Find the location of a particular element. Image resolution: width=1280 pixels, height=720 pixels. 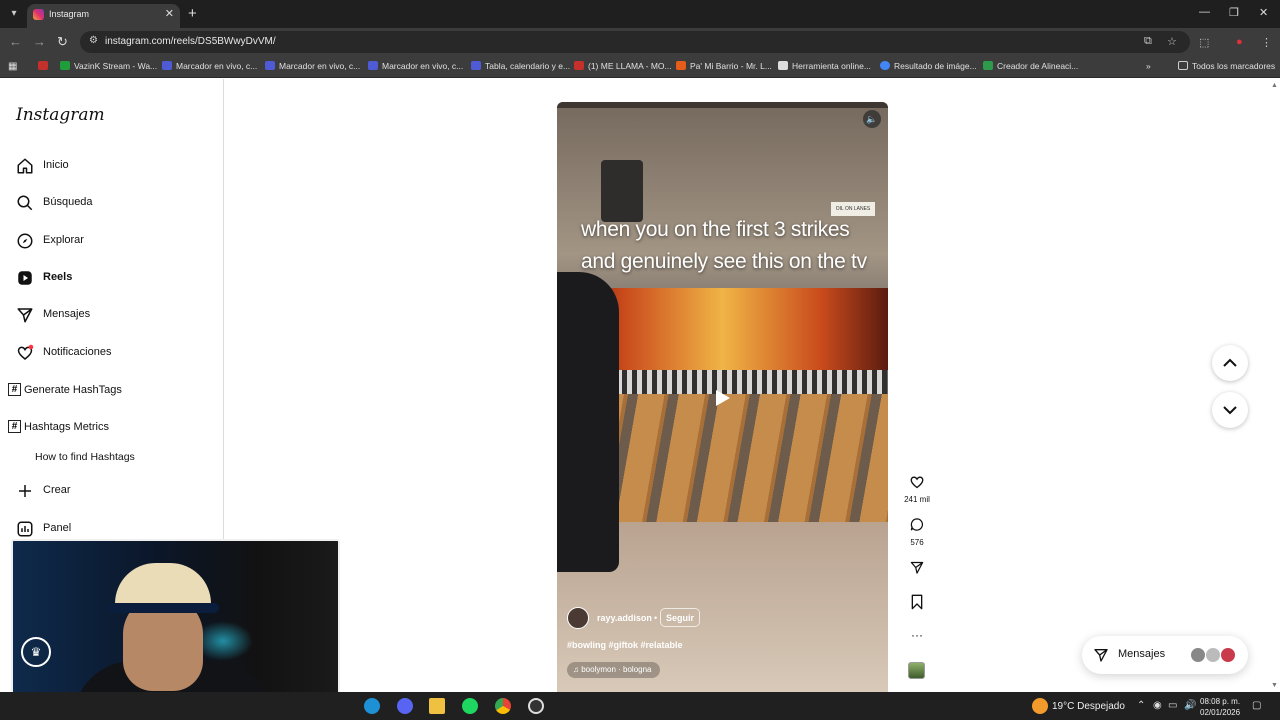

likes-count: 241 mil is located at coordinates (917, 499).